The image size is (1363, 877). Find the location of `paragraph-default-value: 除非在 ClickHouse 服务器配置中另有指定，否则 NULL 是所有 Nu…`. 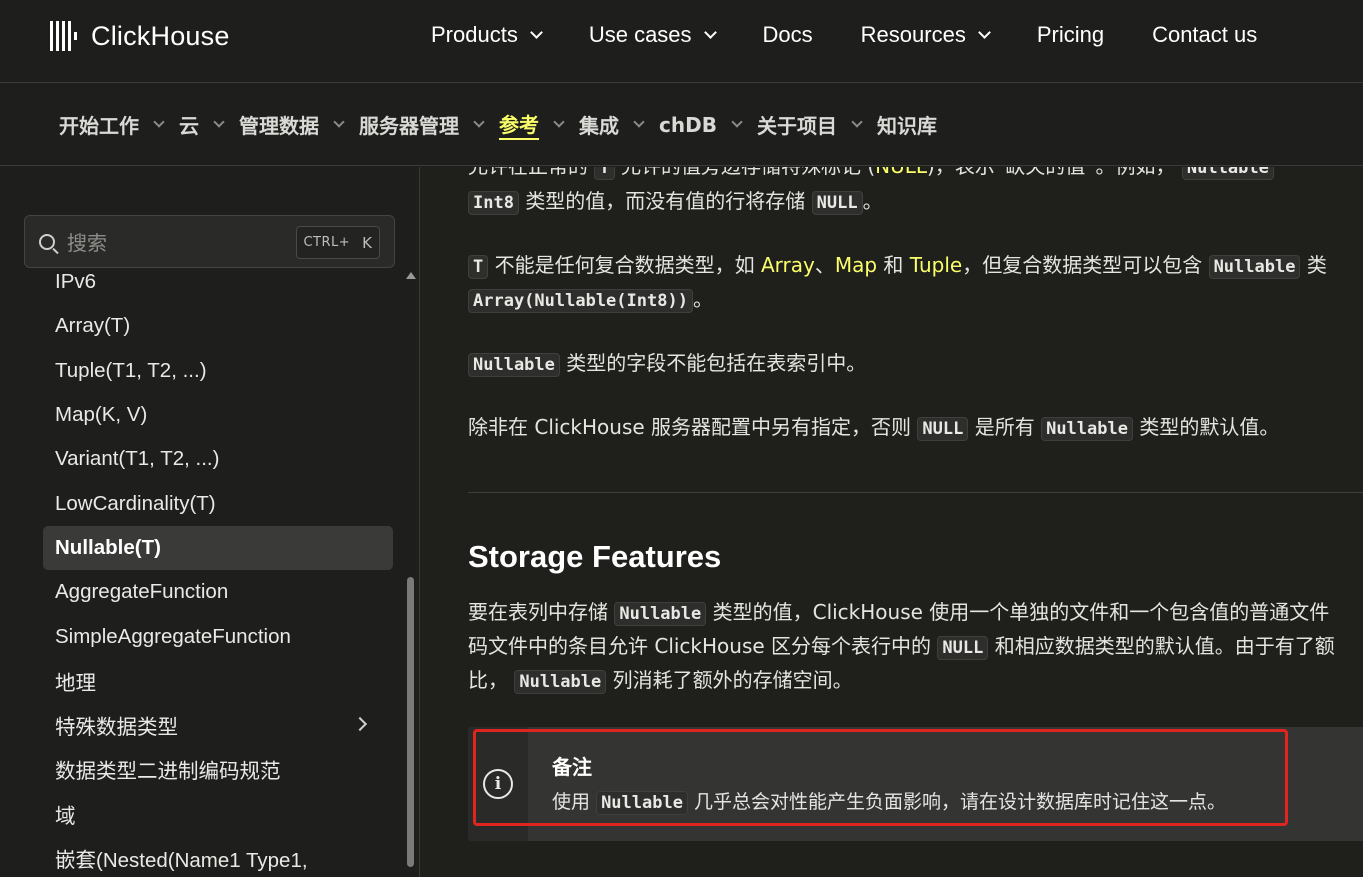

paragraph-default-value: 除非在 ClickHouse 服务器配置中另有指定，否则 NULL 是所有 Nu… is located at coordinates (874, 428).